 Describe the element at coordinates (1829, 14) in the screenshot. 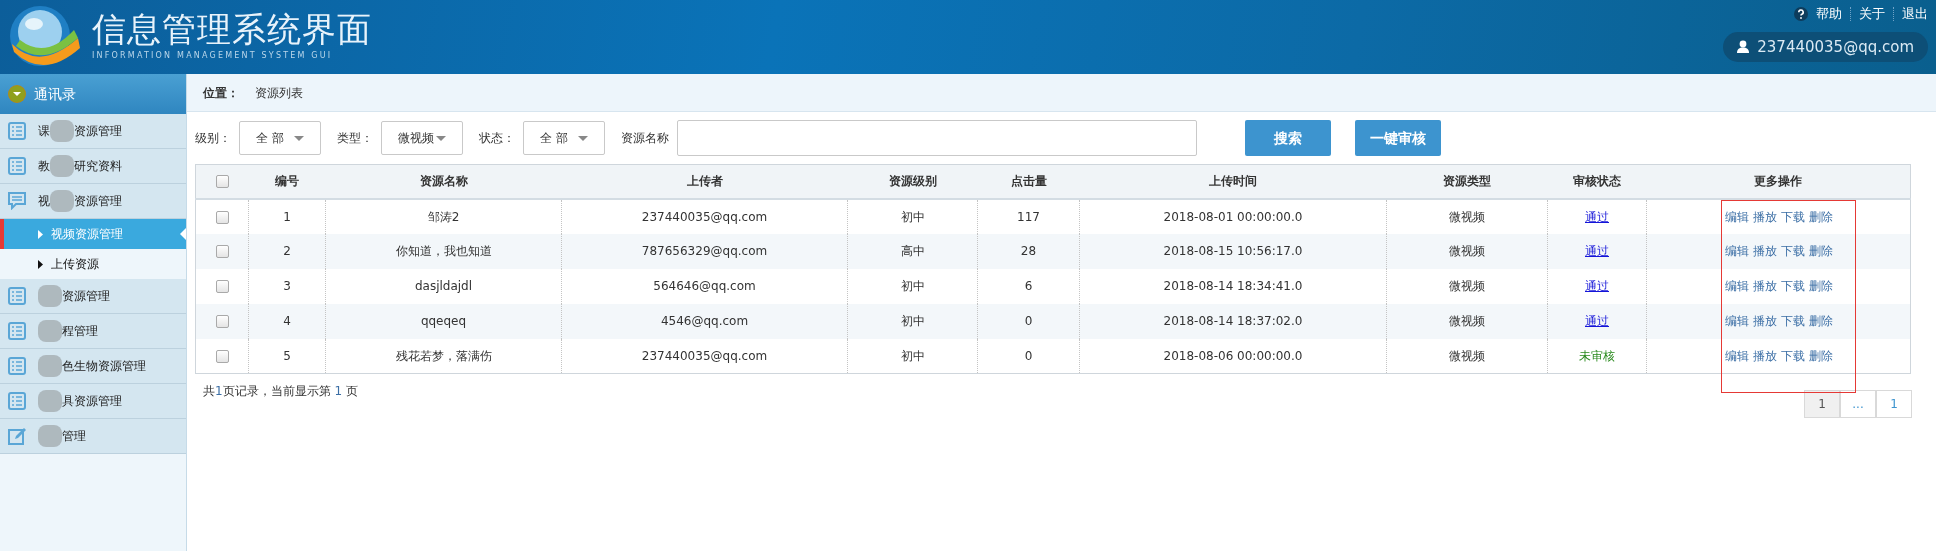

I see `header-link: 帮助` at that location.